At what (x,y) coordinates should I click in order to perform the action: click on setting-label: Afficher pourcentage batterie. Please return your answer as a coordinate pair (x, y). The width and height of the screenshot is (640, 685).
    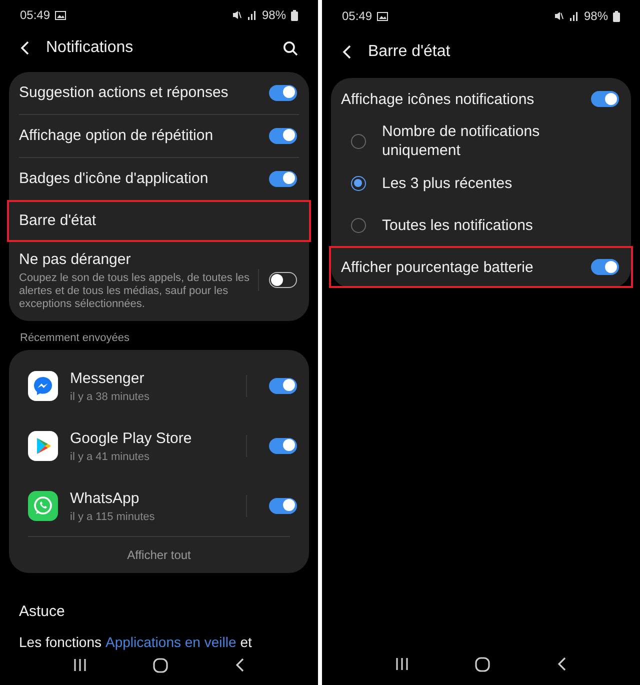
    Looking at the image, I should click on (437, 267).